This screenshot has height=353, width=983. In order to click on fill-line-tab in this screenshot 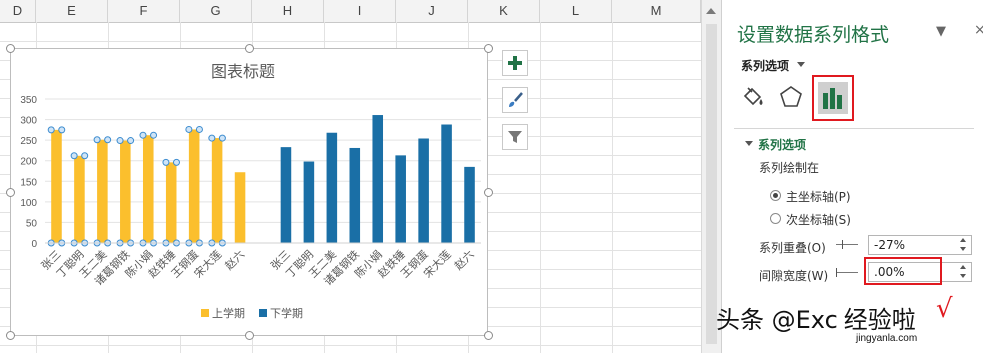, I will do `click(753, 97)`.